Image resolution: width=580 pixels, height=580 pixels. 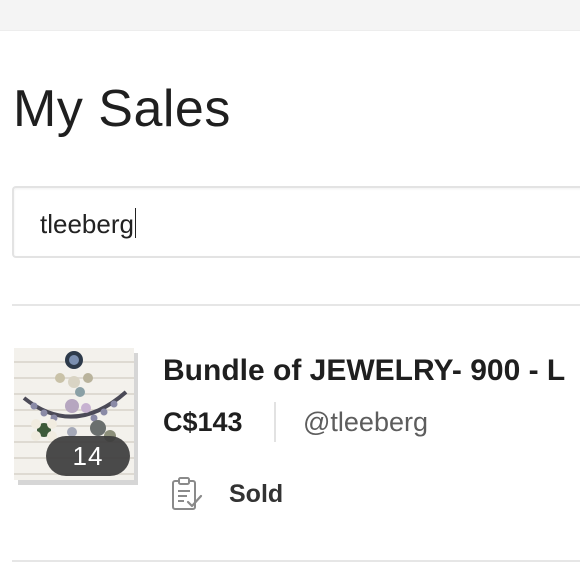 What do you see at coordinates (290, 15) in the screenshot?
I see `top-bar` at bounding box center [290, 15].